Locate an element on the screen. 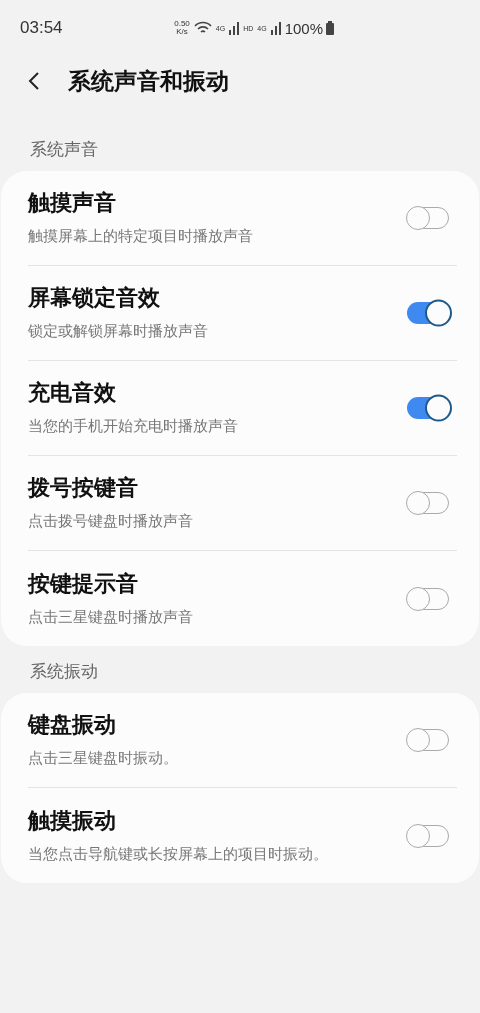 Image resolution: width=480 pixels, height=1013 pixels. section-header: 系统振动 is located at coordinates (64, 671).